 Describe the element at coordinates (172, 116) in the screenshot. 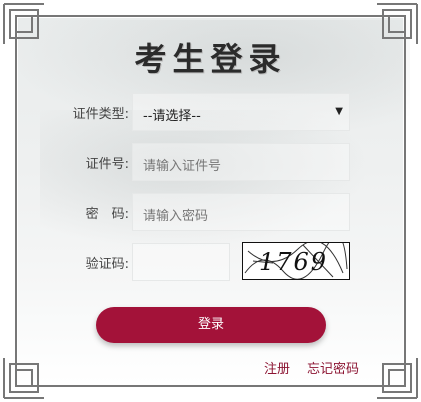

I see `id-type-value: --请选择--` at that location.